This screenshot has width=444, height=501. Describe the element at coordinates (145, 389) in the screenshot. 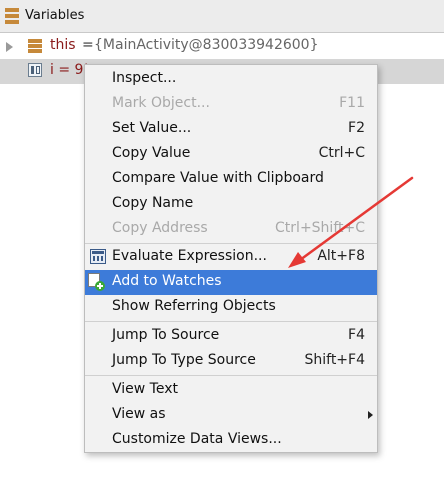

I see `menu-item-label: View Text` at that location.